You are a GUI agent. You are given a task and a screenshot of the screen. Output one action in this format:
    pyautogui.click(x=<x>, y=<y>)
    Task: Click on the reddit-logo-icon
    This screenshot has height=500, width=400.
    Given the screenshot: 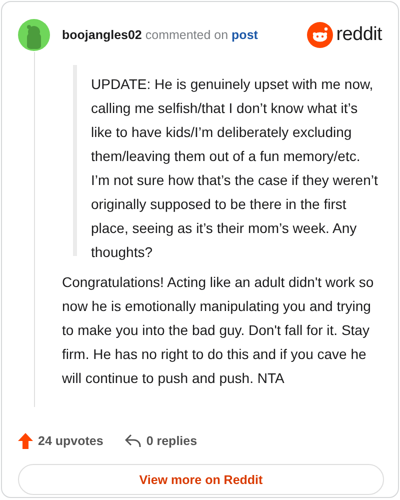 What is the action you would take?
    pyautogui.click(x=320, y=35)
    